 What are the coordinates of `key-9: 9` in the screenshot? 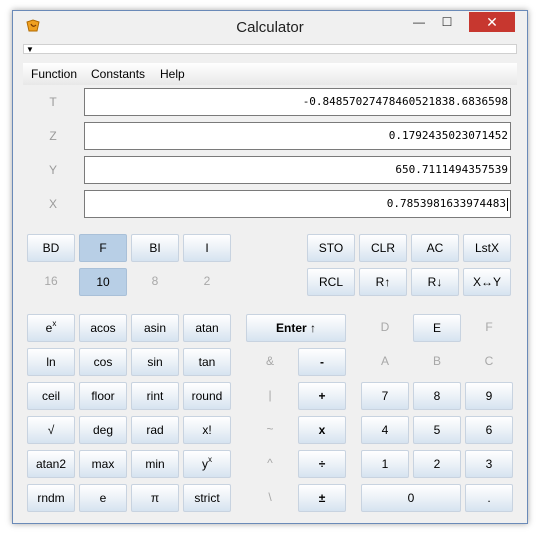 It's located at (489, 396).